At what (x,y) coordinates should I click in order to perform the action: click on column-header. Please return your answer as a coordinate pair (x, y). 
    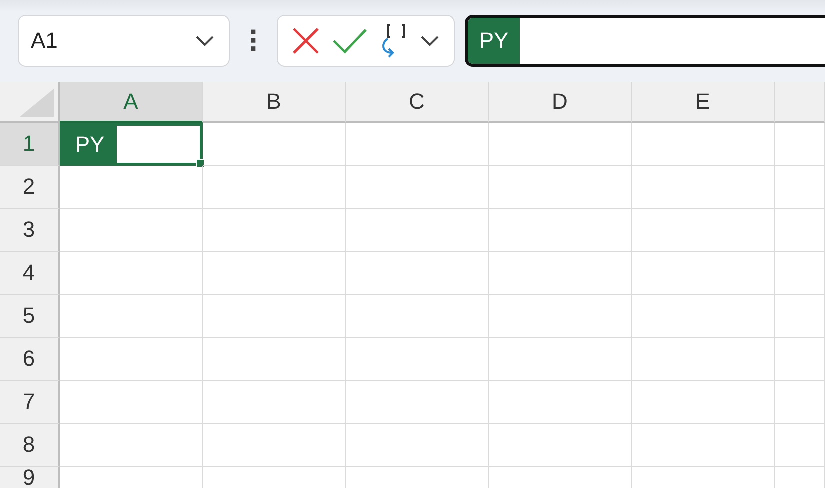
    Looking at the image, I should click on (800, 102).